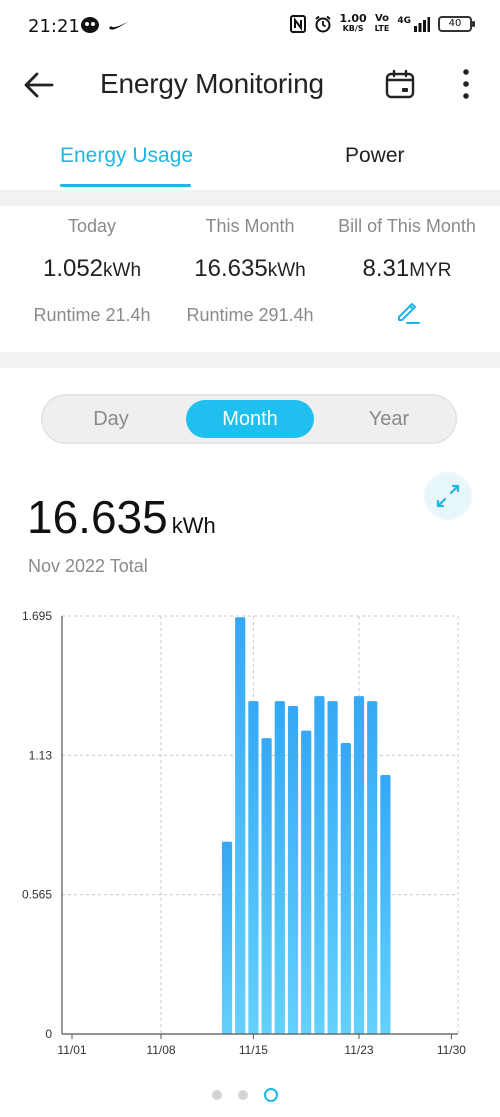 Image resolution: width=500 pixels, height=1117 pixels. Describe the element at coordinates (73, 268) in the screenshot. I see `today-value: 1.052` at that location.